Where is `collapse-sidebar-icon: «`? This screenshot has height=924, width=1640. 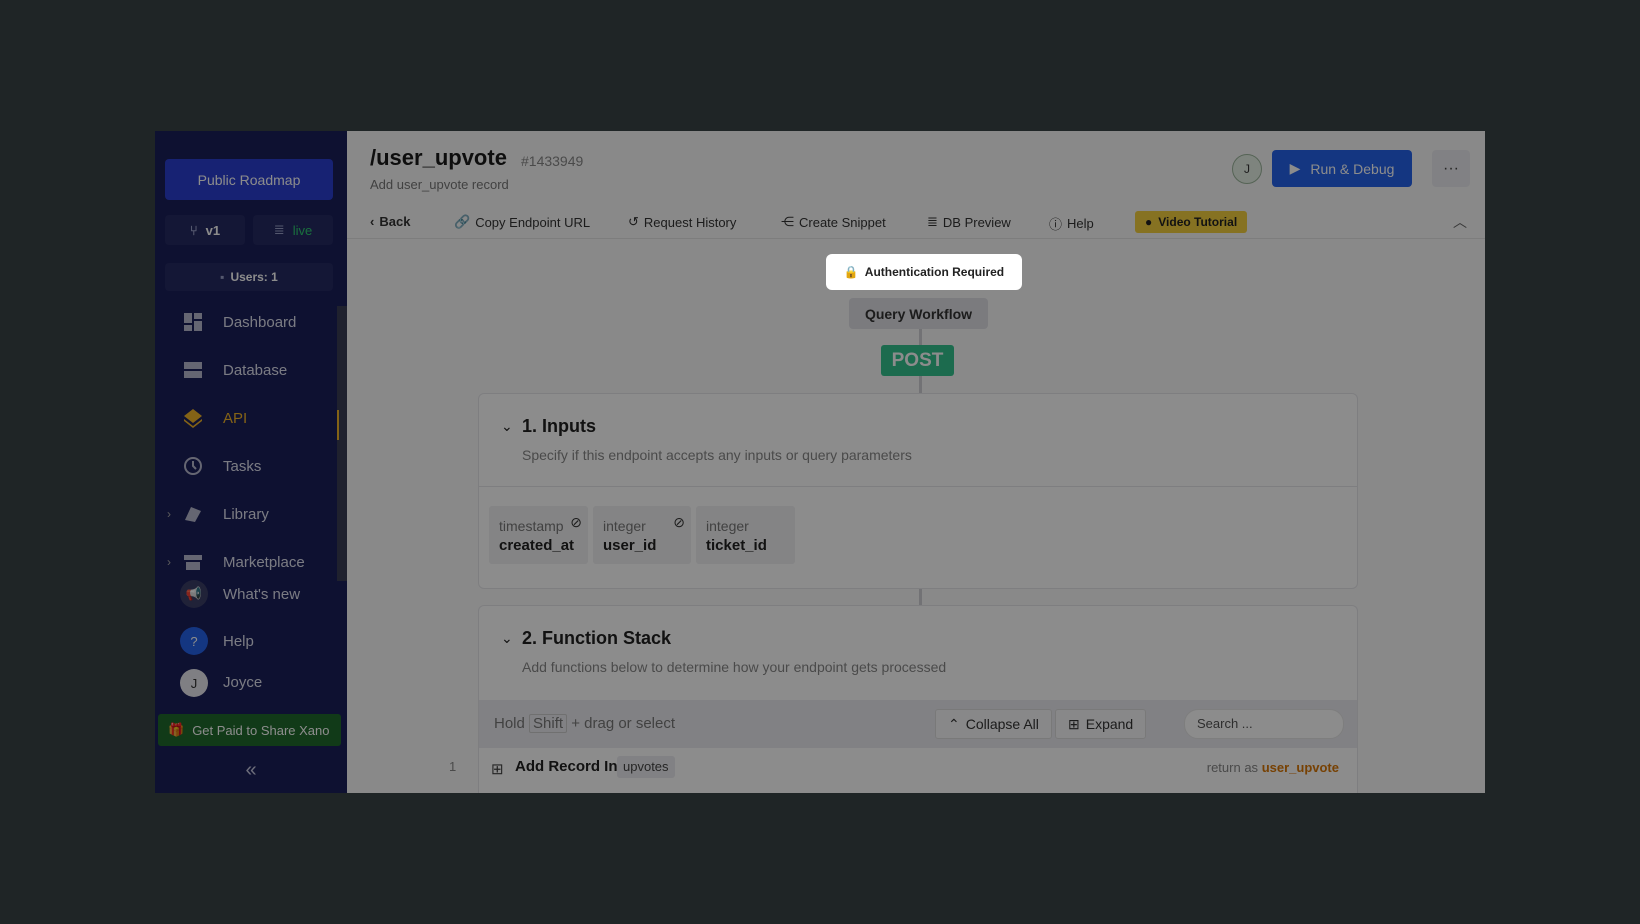 collapse-sidebar-icon: « is located at coordinates (251, 770).